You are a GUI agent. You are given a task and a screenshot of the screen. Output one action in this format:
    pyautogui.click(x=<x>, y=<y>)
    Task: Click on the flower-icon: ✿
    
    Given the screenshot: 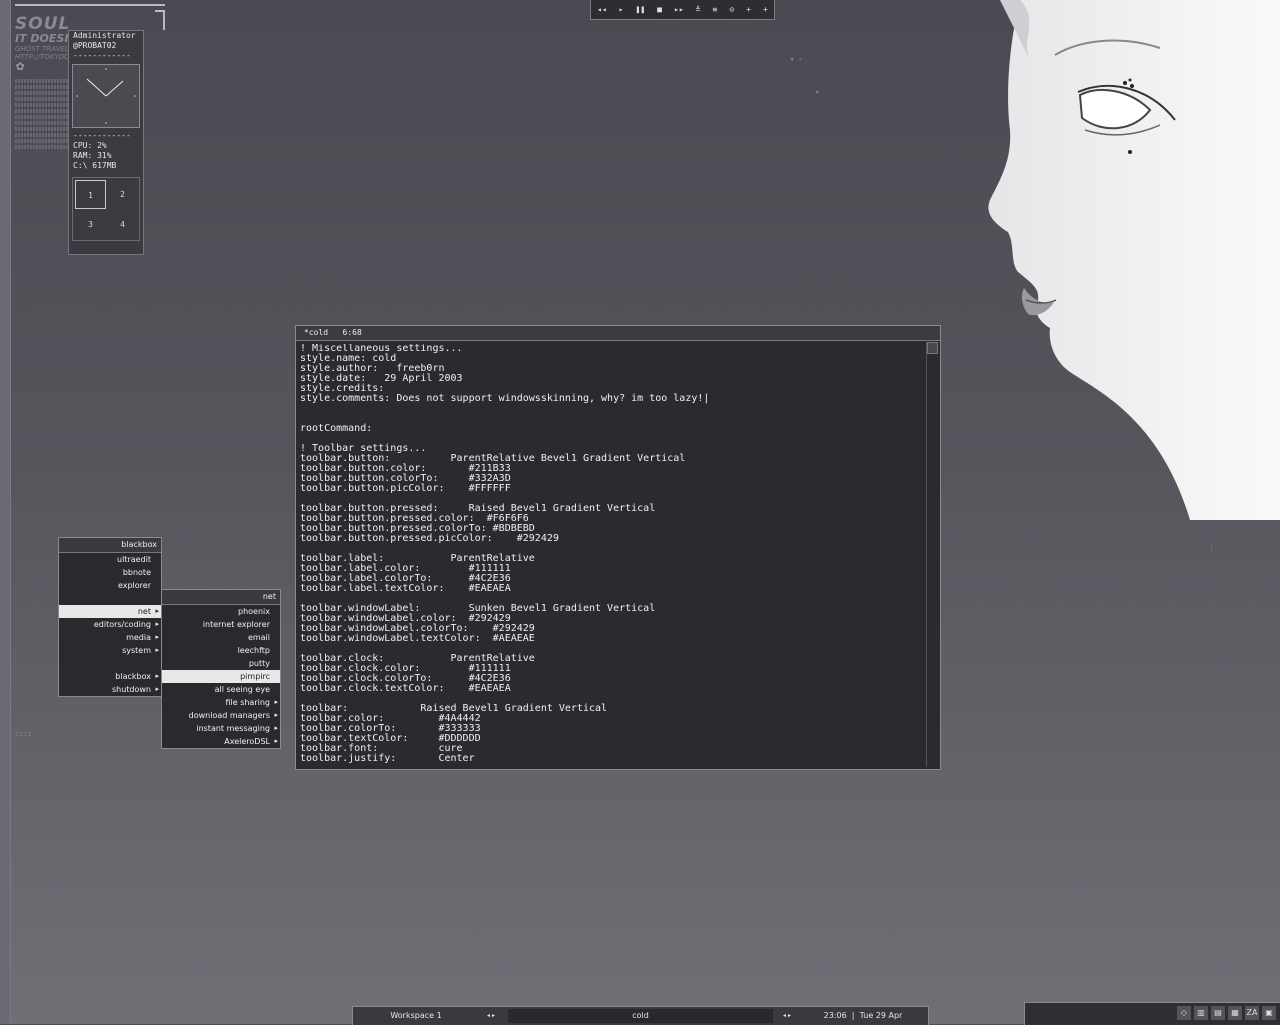 What is the action you would take?
    pyautogui.click(x=20, y=66)
    